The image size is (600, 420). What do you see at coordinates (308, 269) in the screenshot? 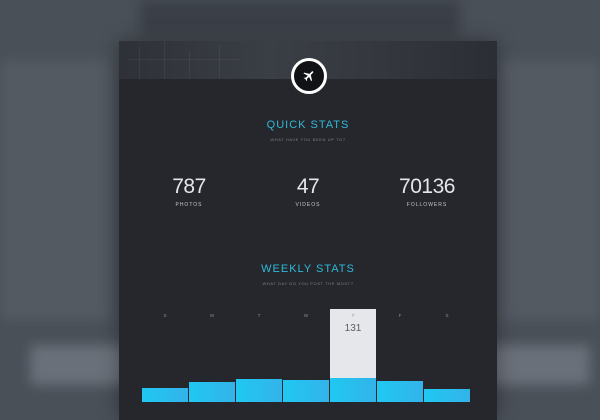
I see `weekly-stats-title: WEEKLY STATS` at bounding box center [308, 269].